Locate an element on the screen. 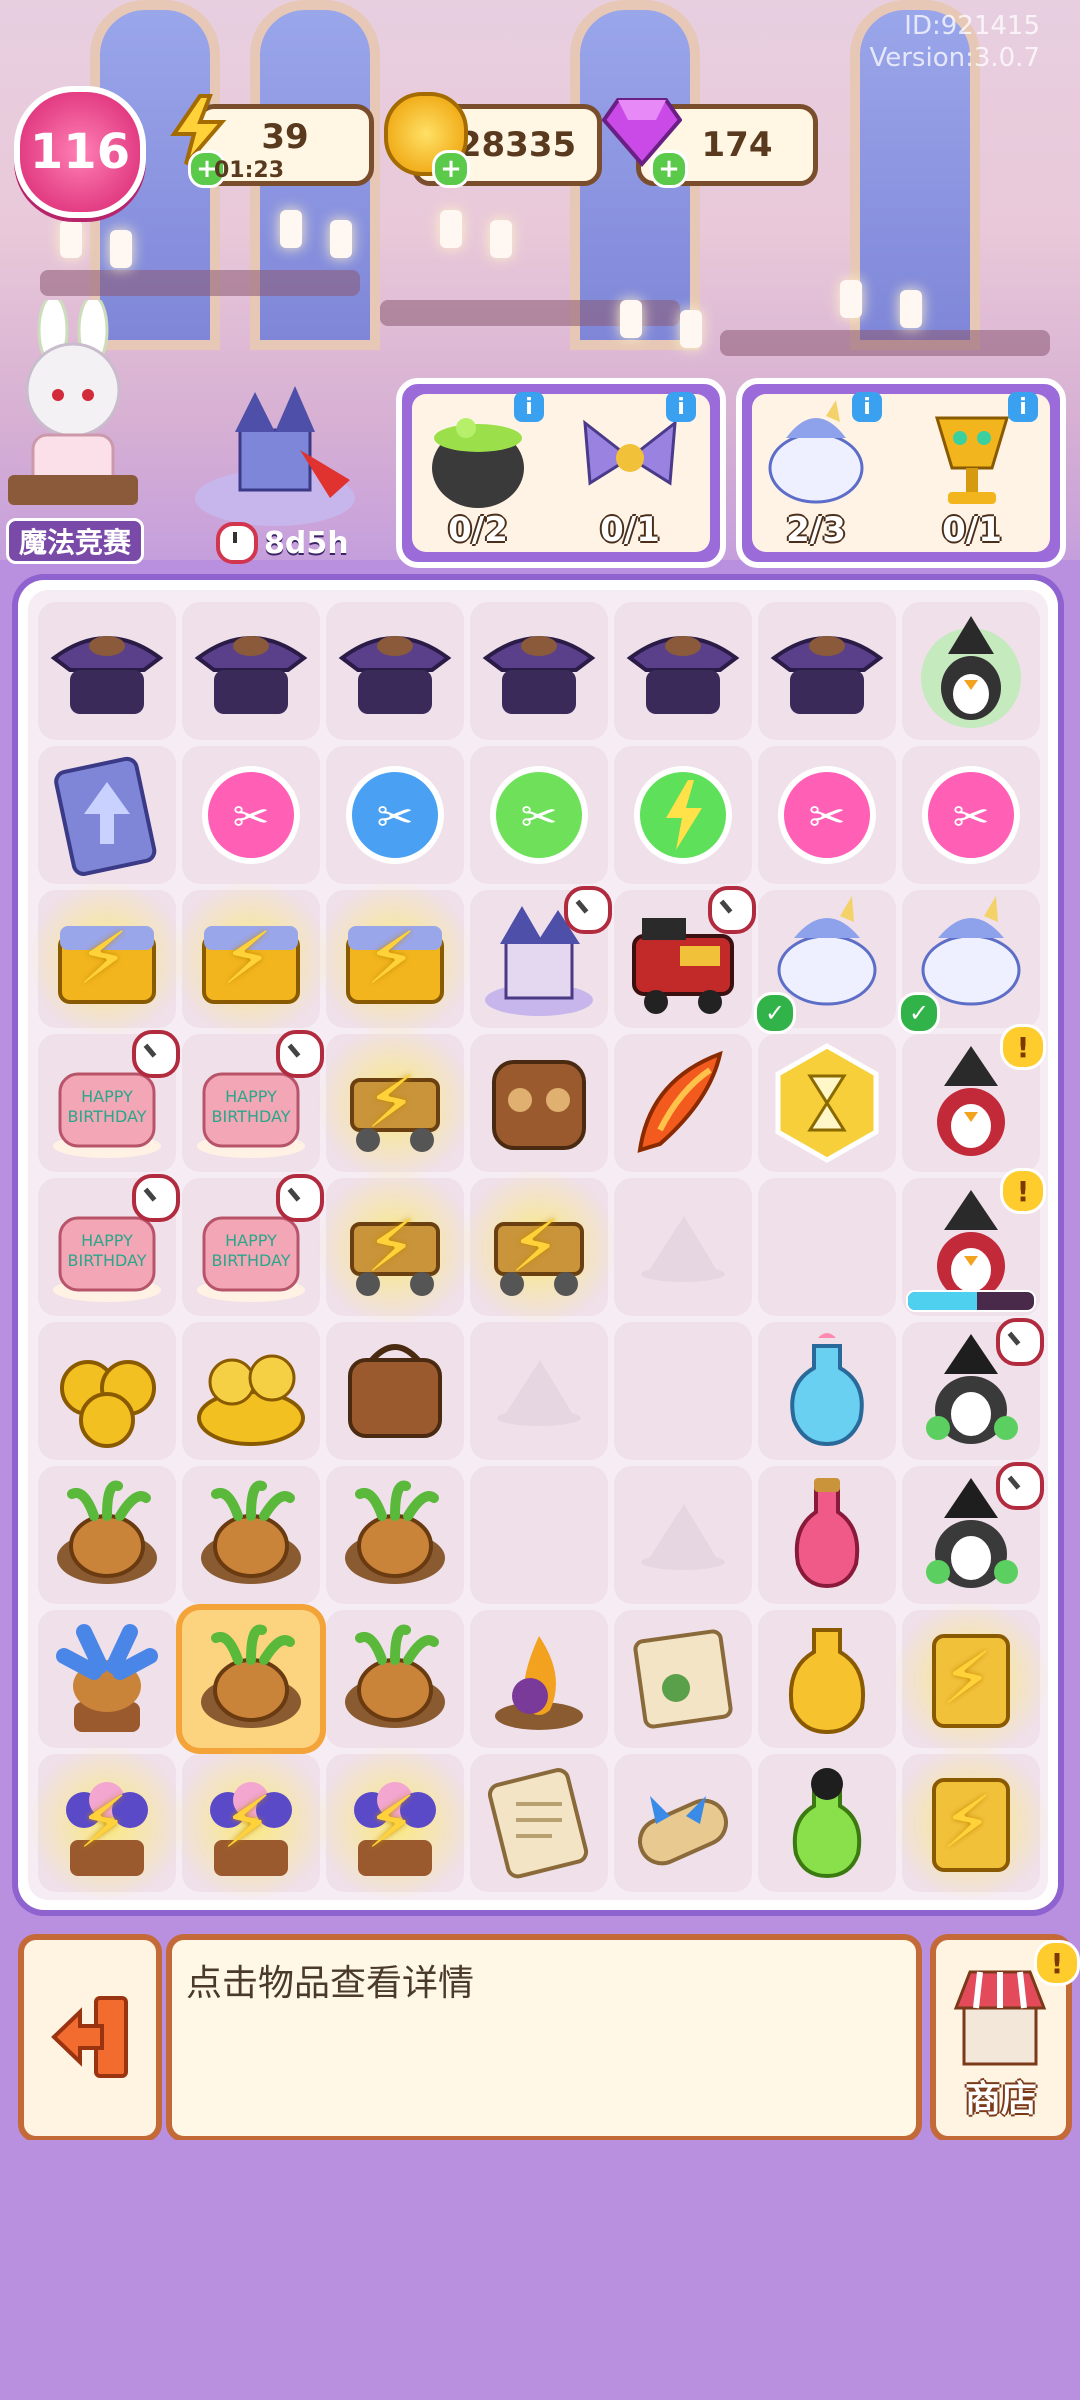  order-item-bow-ribbon: i 0/1 is located at coordinates (633, 471).